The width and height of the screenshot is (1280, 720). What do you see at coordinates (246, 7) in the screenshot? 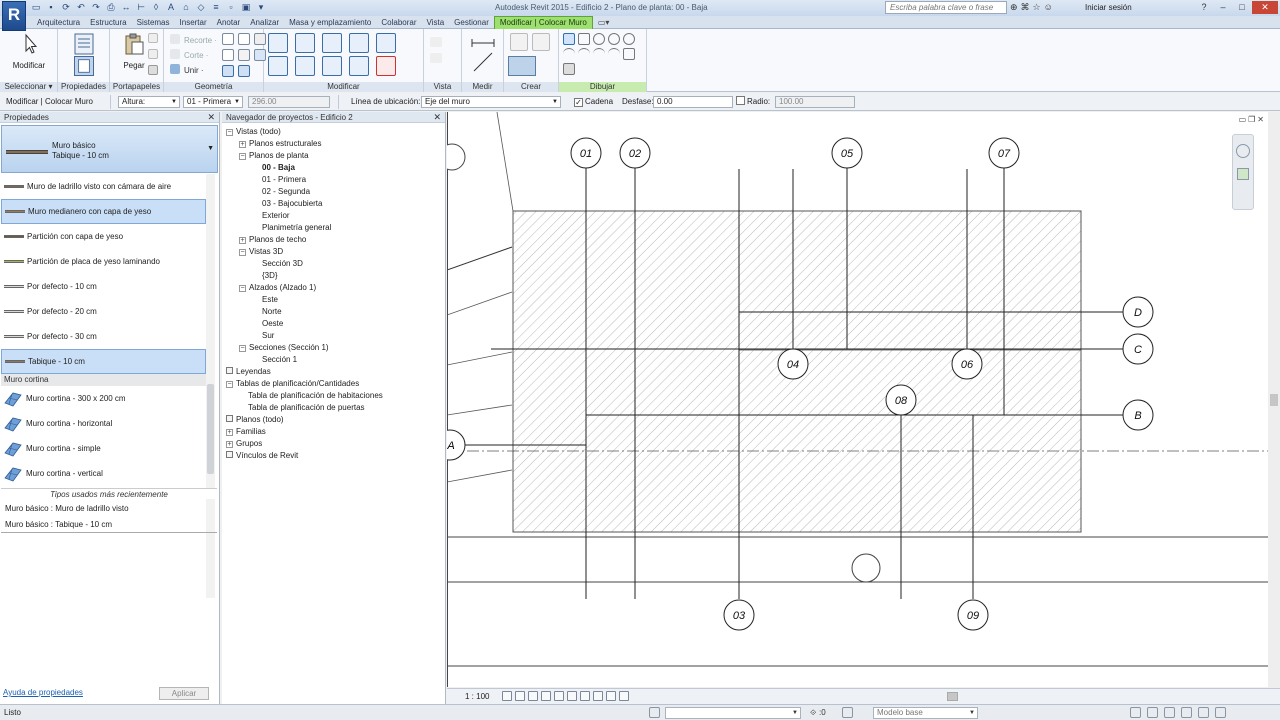
I see `switch-windows-icon: ▣` at bounding box center [246, 7].